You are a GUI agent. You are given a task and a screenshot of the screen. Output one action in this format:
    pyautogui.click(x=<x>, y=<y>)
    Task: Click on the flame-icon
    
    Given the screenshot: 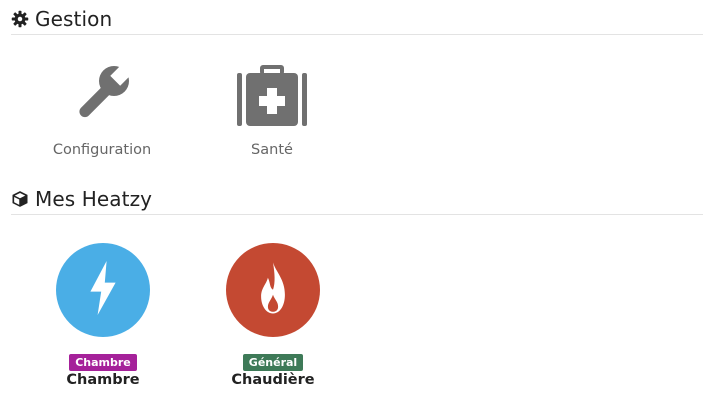 What is the action you would take?
    pyautogui.click(x=273, y=290)
    